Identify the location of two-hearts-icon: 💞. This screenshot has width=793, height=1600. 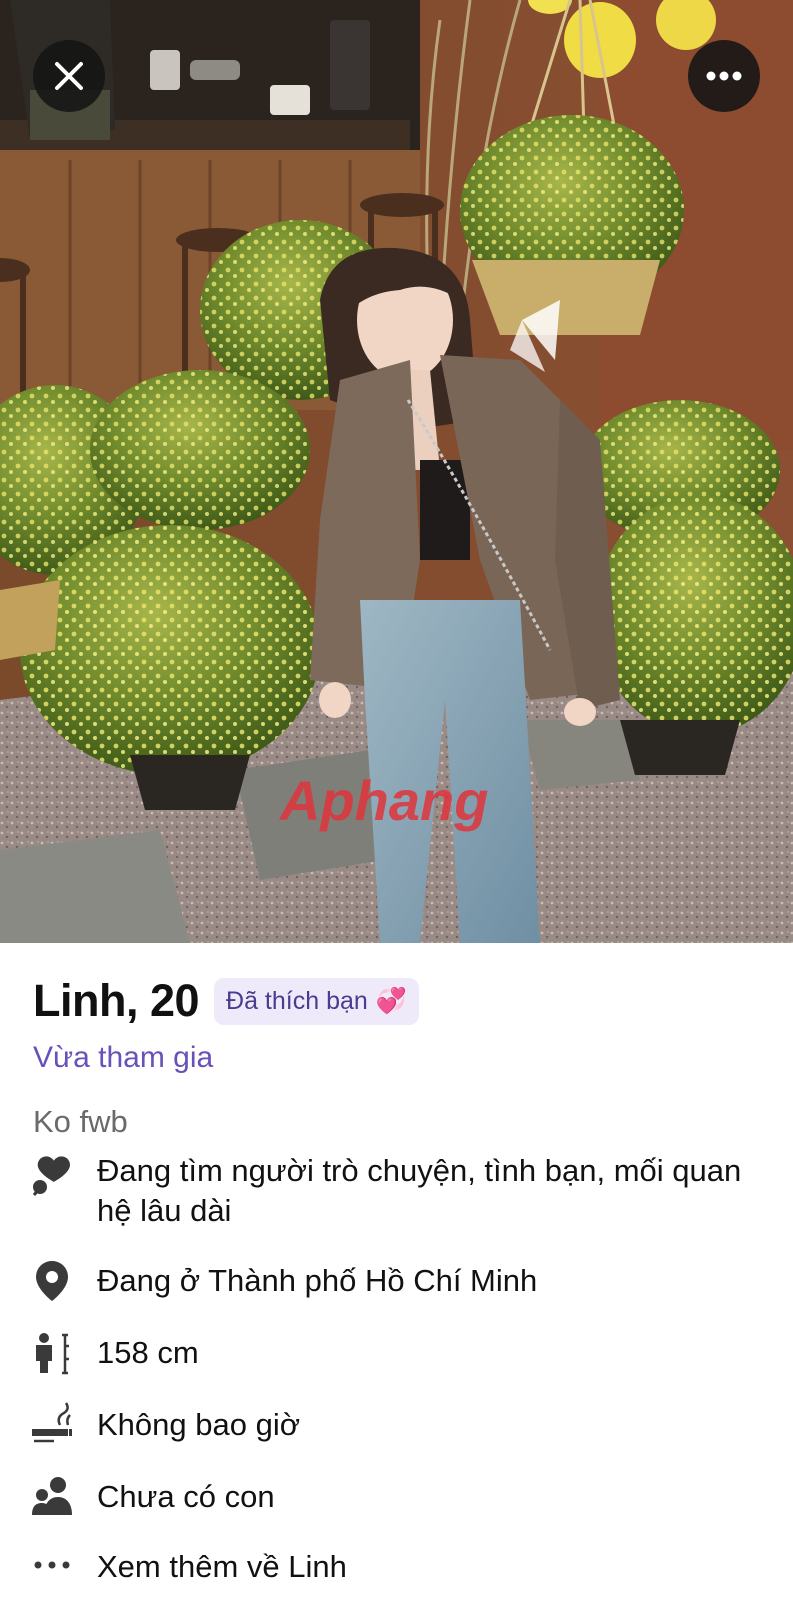
(391, 1000).